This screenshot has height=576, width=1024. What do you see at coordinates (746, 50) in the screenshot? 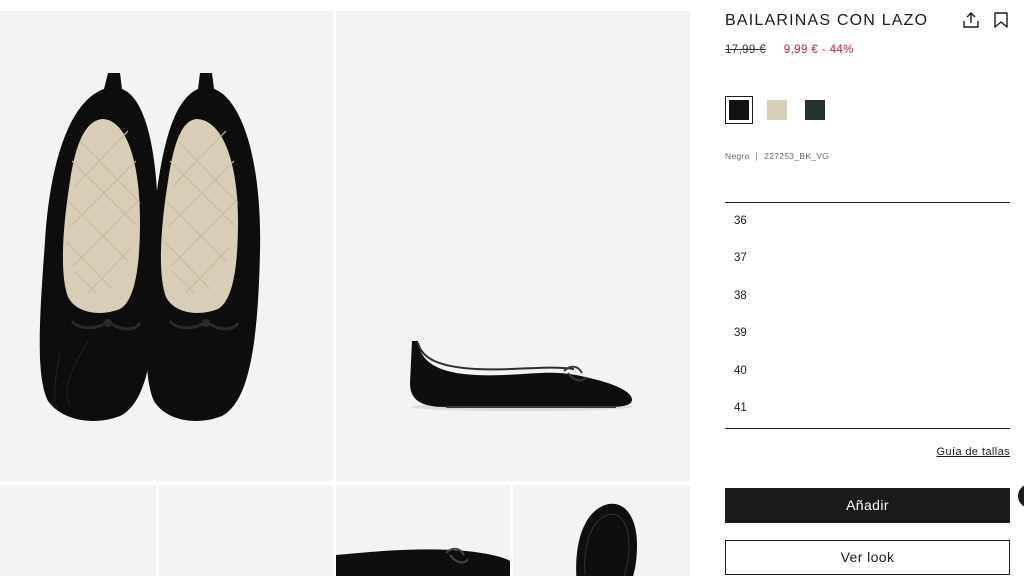
I see `original-price: 17,99 €` at bounding box center [746, 50].